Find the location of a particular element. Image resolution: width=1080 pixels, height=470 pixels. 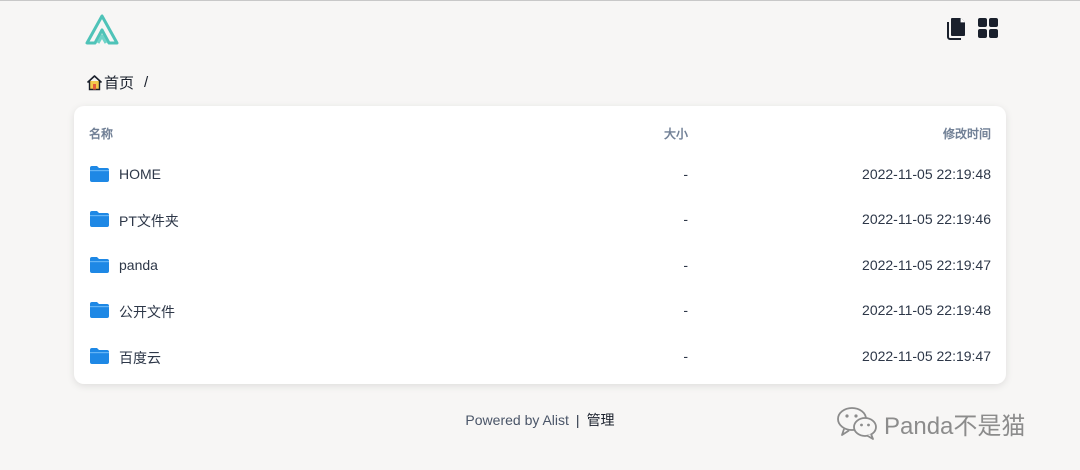

breadcrumb-home-link: 首页 is located at coordinates (119, 82).